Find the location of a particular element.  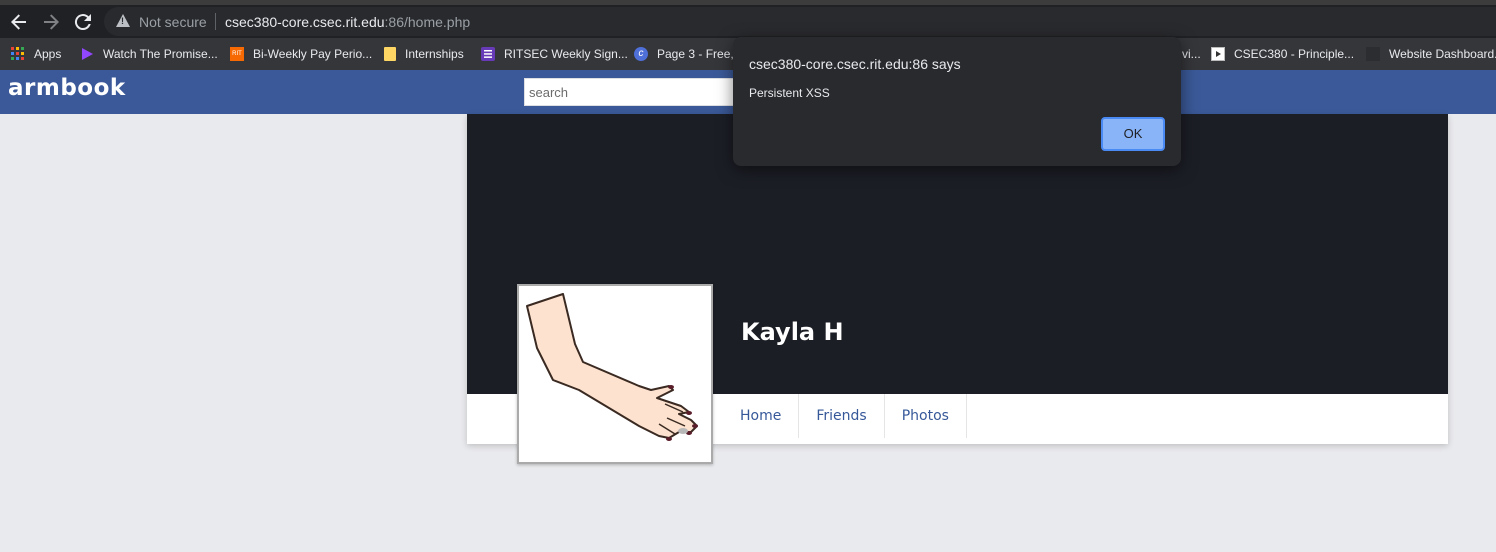

bookmark-label: Internships is located at coordinates (434, 54).